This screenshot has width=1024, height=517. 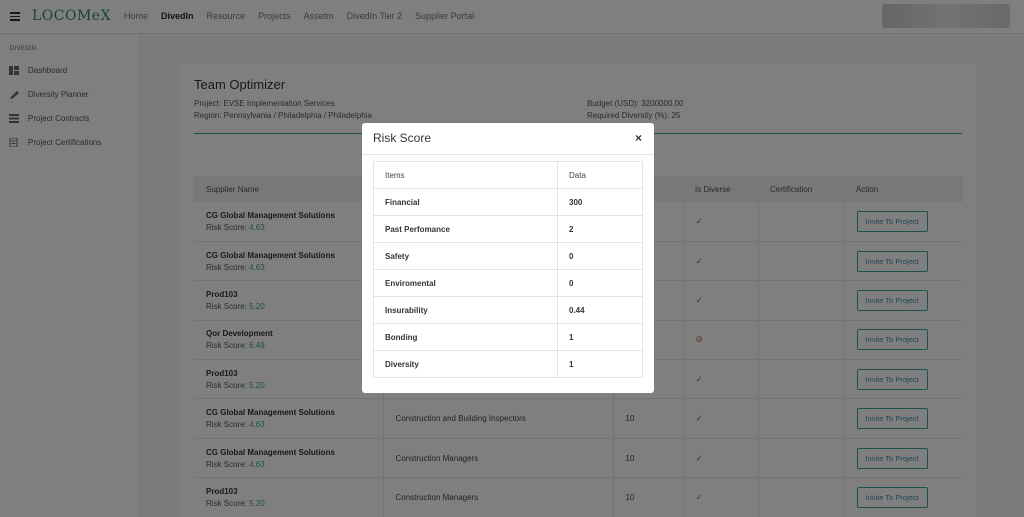 I want to click on modal-title: Risk Score, so click(x=402, y=138).